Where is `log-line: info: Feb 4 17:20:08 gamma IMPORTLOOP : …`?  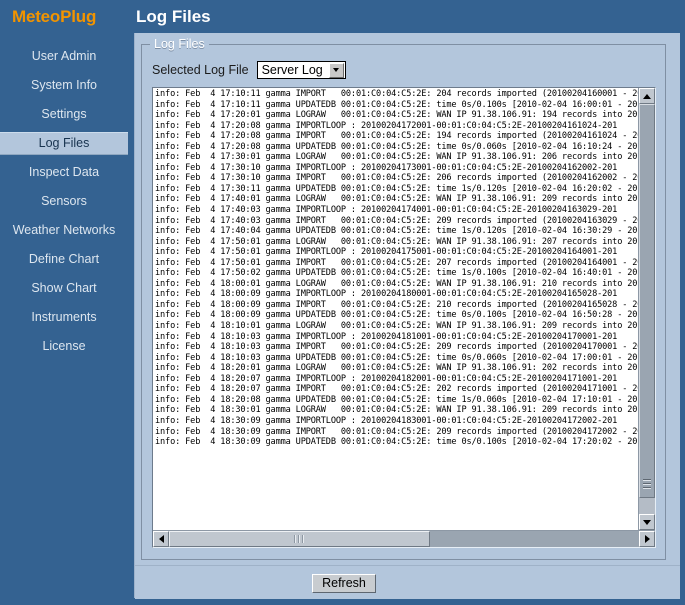
log-line: info: Feb 4 17:20:08 gamma IMPORTLOOP : … is located at coordinates (386, 125).